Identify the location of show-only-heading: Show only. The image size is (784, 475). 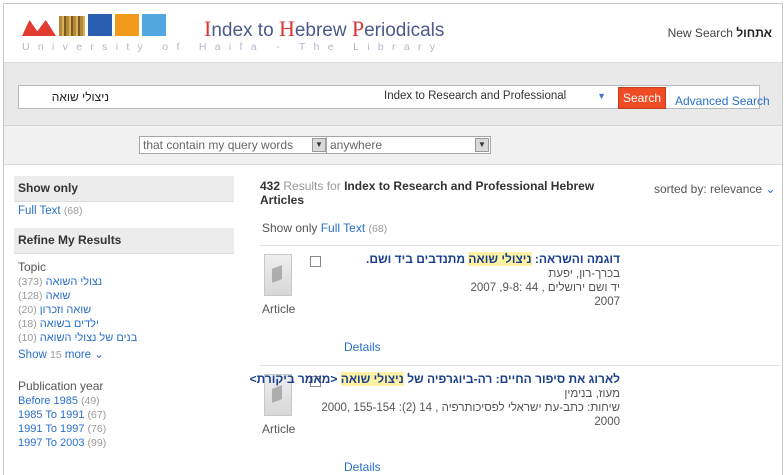
(124, 189).